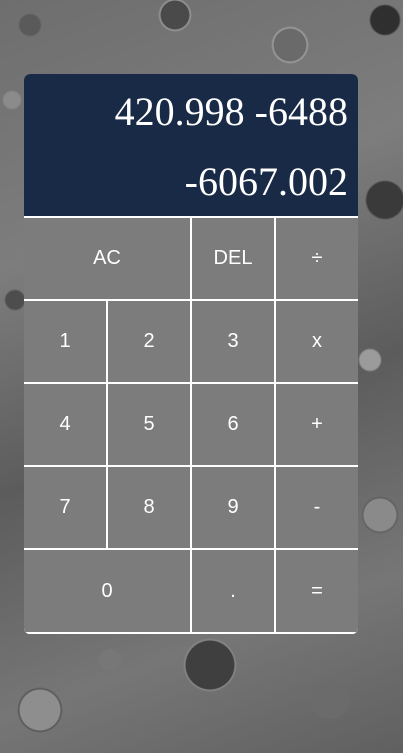 This screenshot has height=753, width=403. What do you see at coordinates (65, 507) in the screenshot?
I see `digit-7-button: 7` at bounding box center [65, 507].